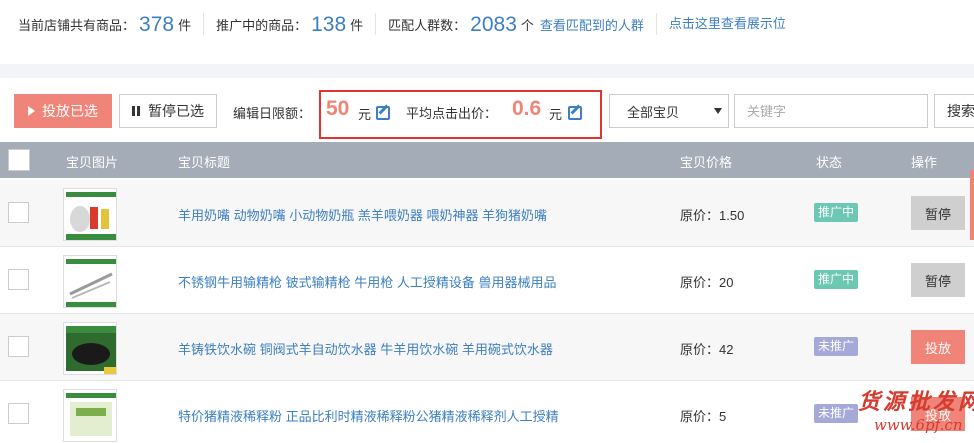  Describe the element at coordinates (487, 160) in the screenshot. I see `table-header: 宝贝图片 宝贝标题 宝贝价格 状态 操作` at that location.